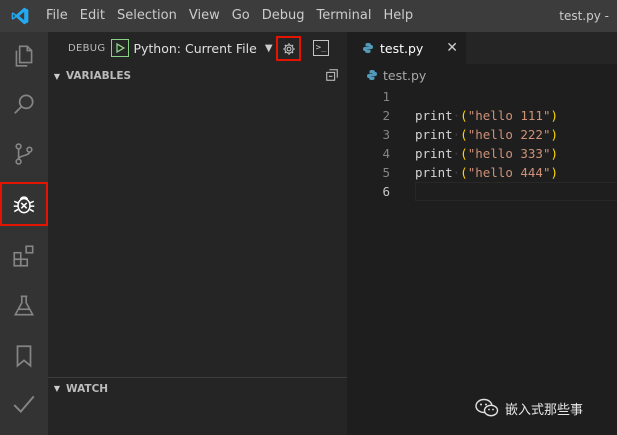 Image resolution: width=617 pixels, height=435 pixels. Describe the element at coordinates (283, 16) in the screenshot. I see `menu-debug: Debug` at that location.